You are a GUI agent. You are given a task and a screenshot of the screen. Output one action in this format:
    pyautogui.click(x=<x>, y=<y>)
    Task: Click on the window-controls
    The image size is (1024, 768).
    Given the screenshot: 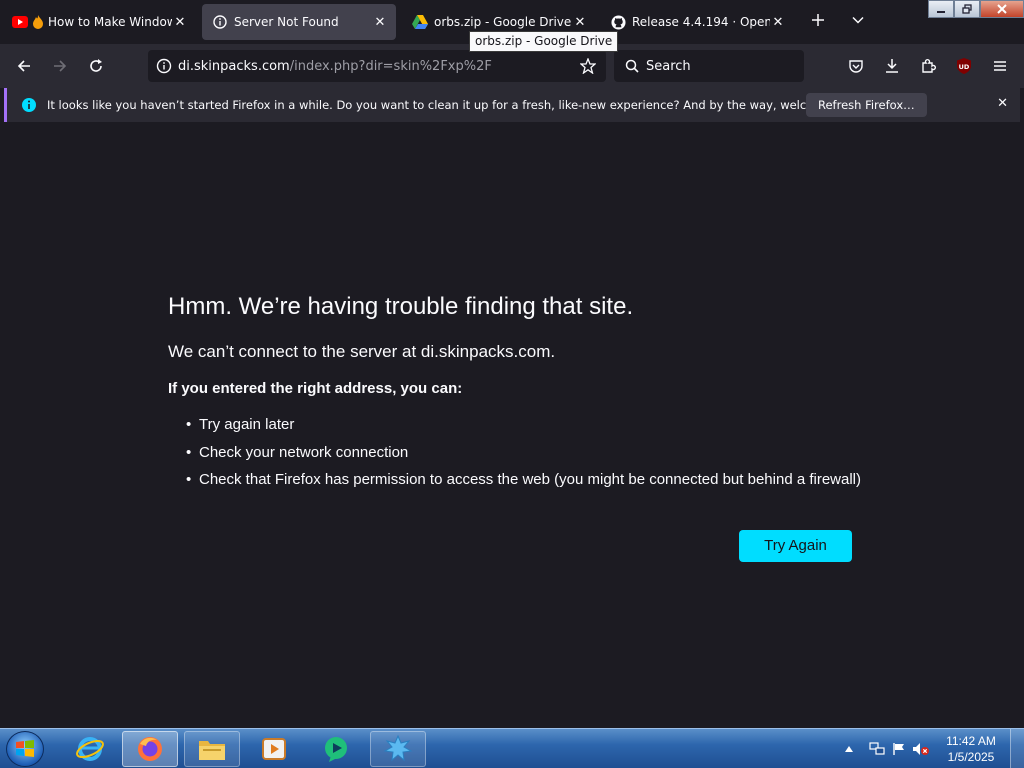 What is the action you would take?
    pyautogui.click(x=976, y=9)
    